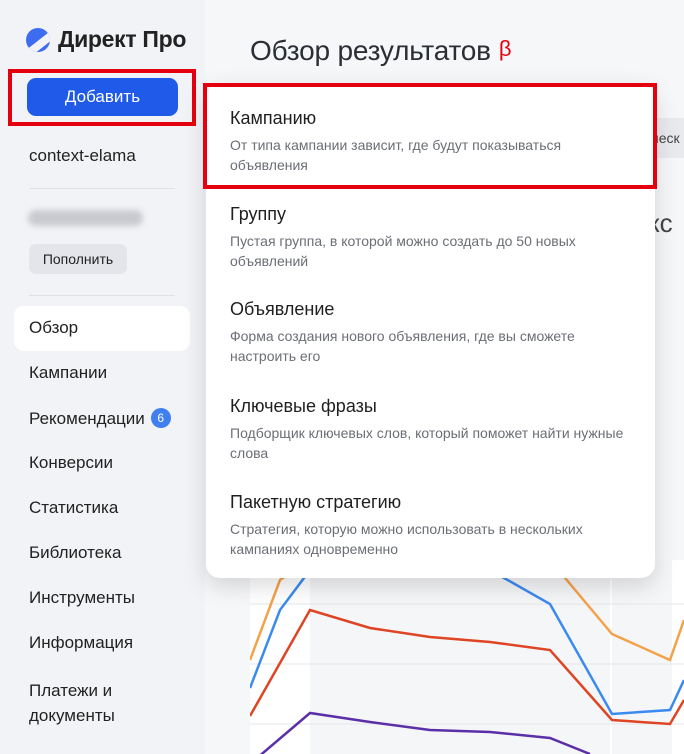 The image size is (684, 754). I want to click on nav-item-campaigns: Кампании, so click(68, 373).